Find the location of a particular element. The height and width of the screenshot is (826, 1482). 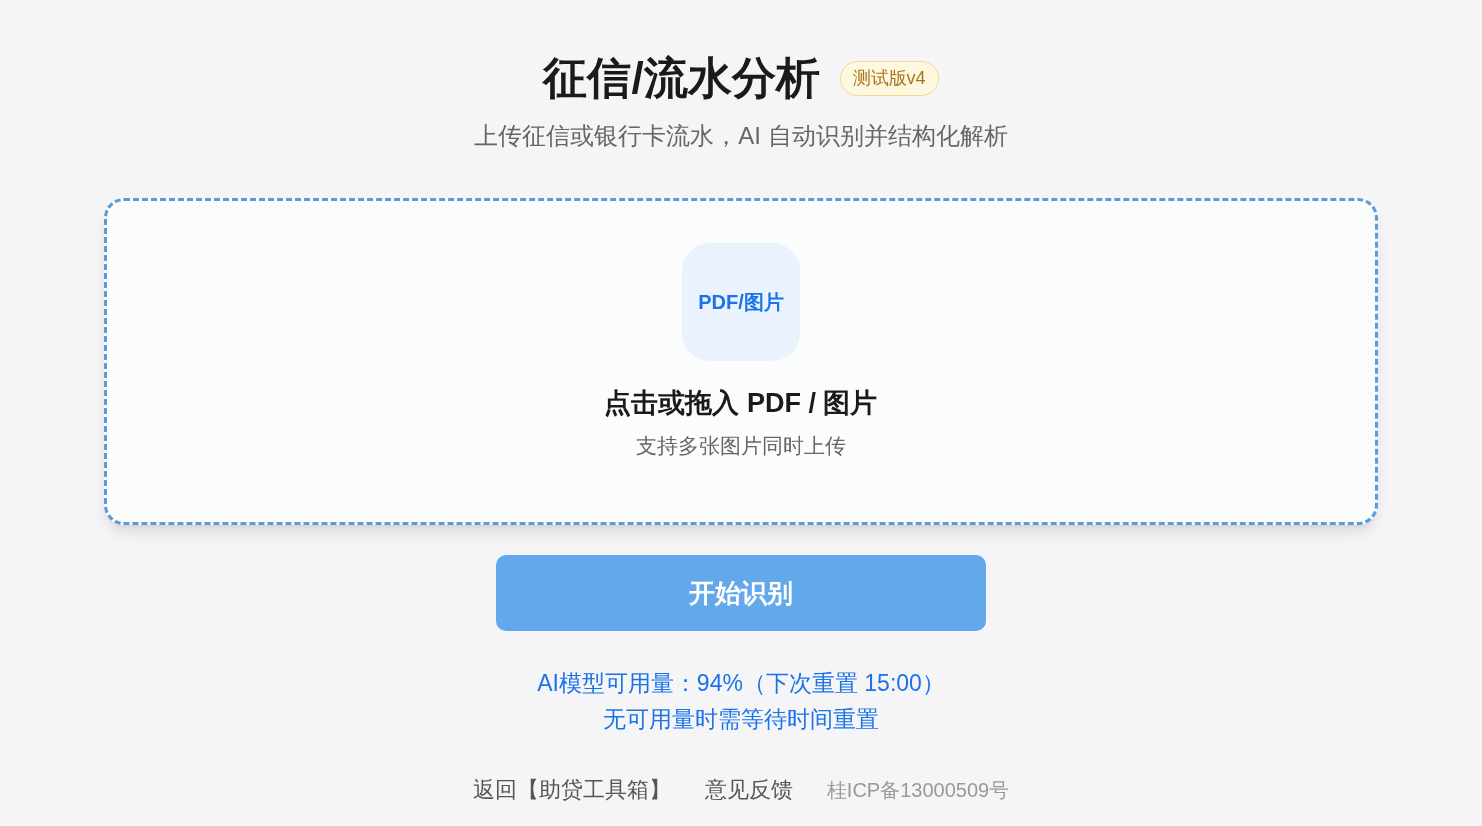

footer-link: 返回【助贷工具箱】 is located at coordinates (571, 789).